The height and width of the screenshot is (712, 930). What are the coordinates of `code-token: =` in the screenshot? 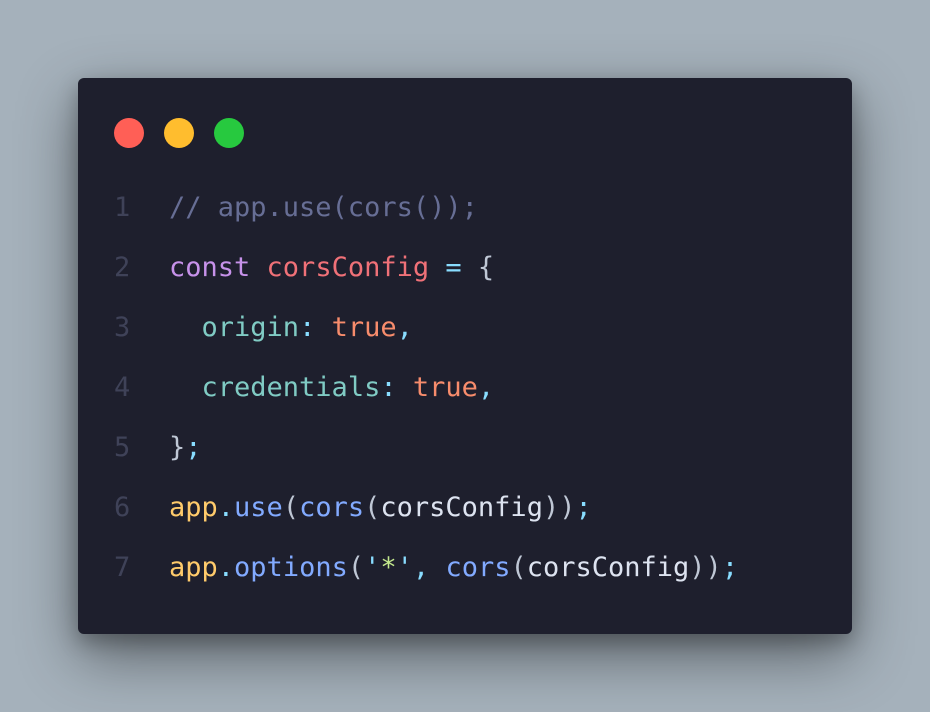 It's located at (453, 267).